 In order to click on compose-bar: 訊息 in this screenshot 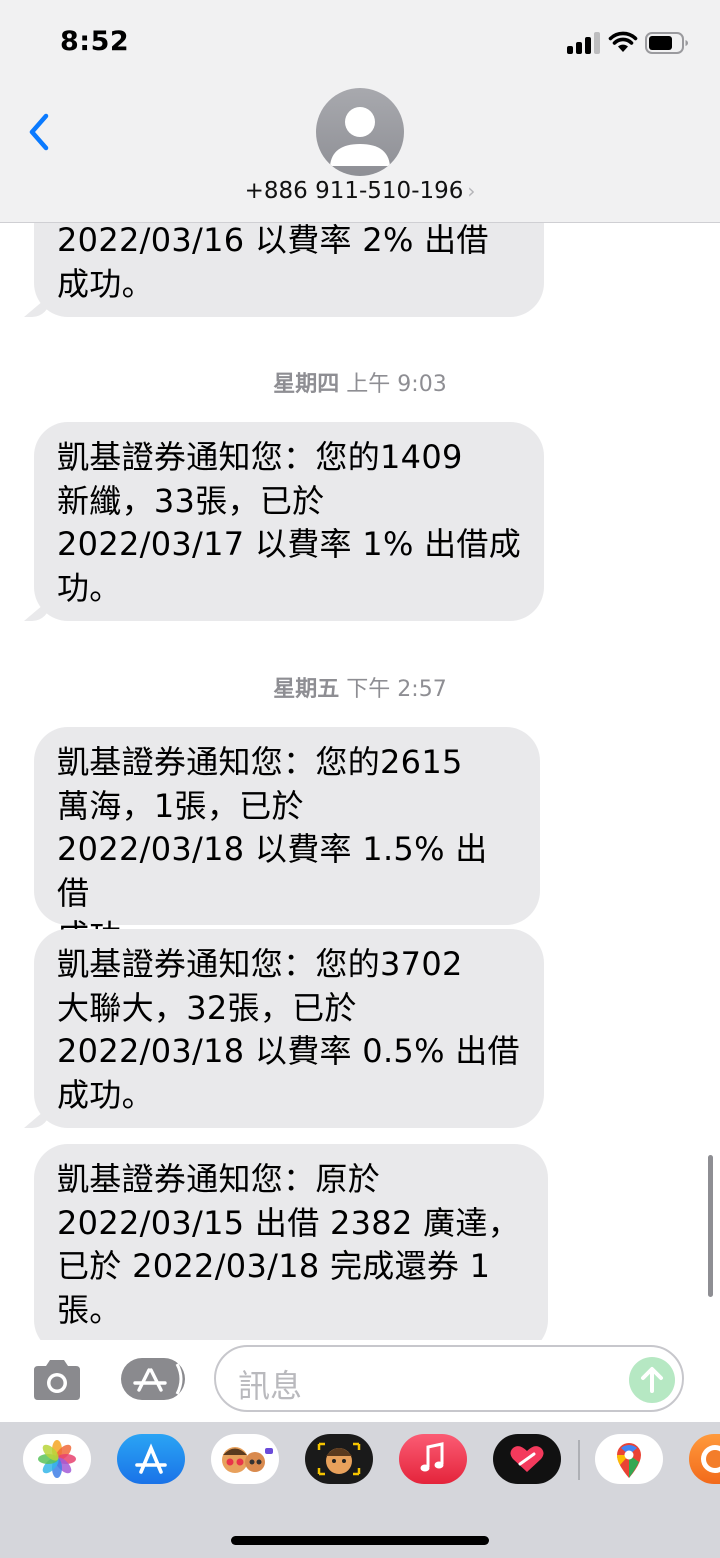, I will do `click(360, 1381)`.